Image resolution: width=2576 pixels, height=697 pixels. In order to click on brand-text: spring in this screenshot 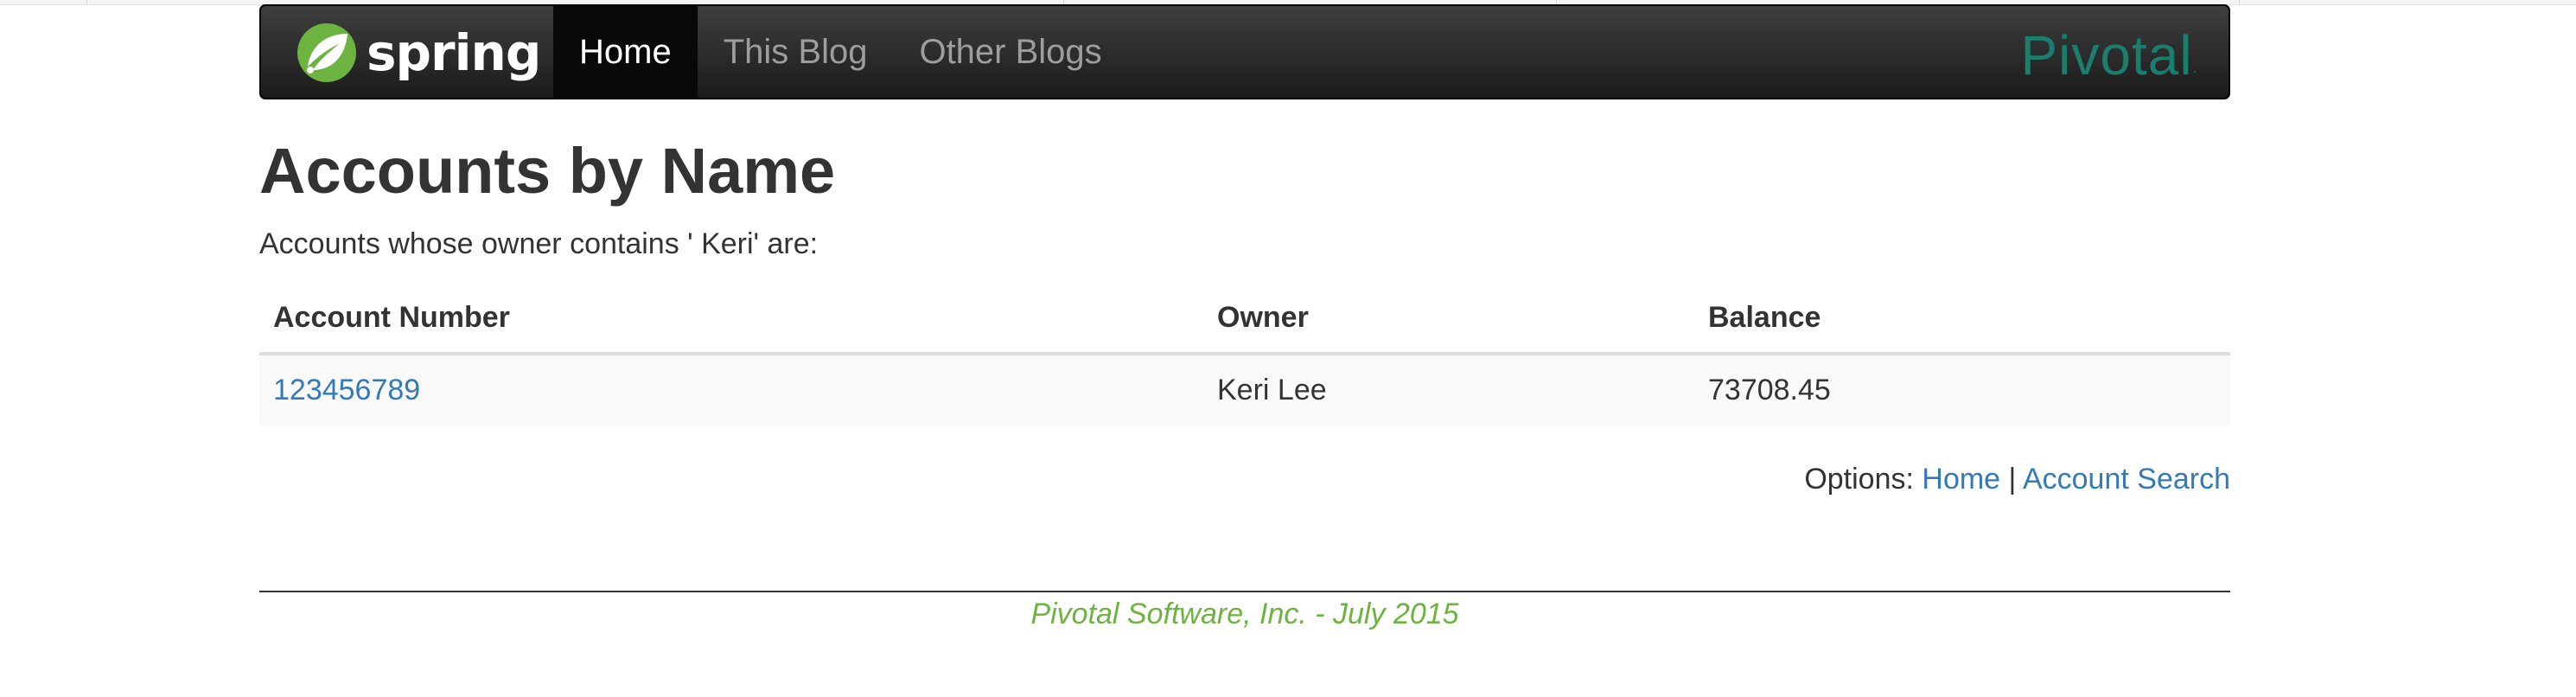, I will do `click(454, 53)`.